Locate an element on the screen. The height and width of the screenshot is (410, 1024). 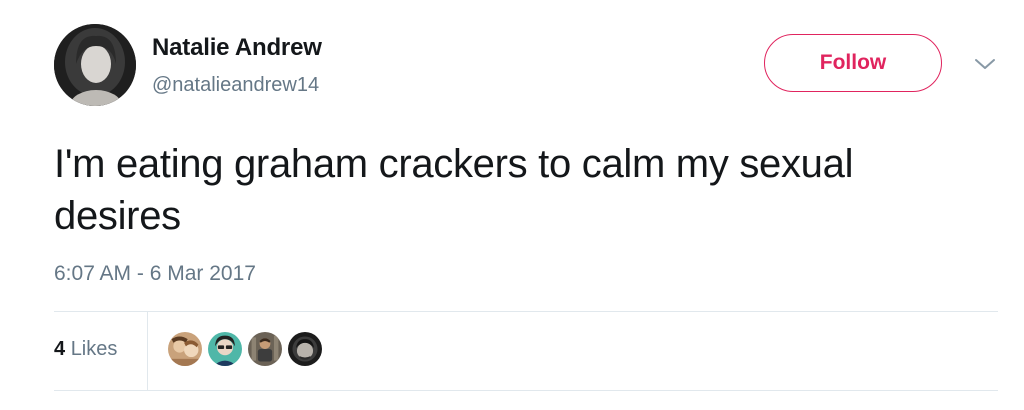
likes-label: Likes is located at coordinates (94, 349).